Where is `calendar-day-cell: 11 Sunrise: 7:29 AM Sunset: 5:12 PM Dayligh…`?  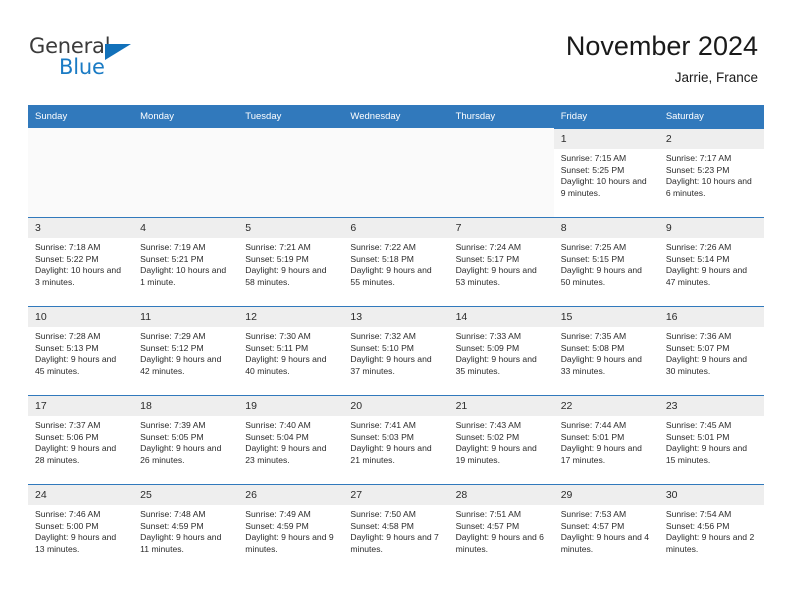
calendar-day-cell: 11 Sunrise: 7:29 AM Sunset: 5:12 PM Dayligh… is located at coordinates (186, 350).